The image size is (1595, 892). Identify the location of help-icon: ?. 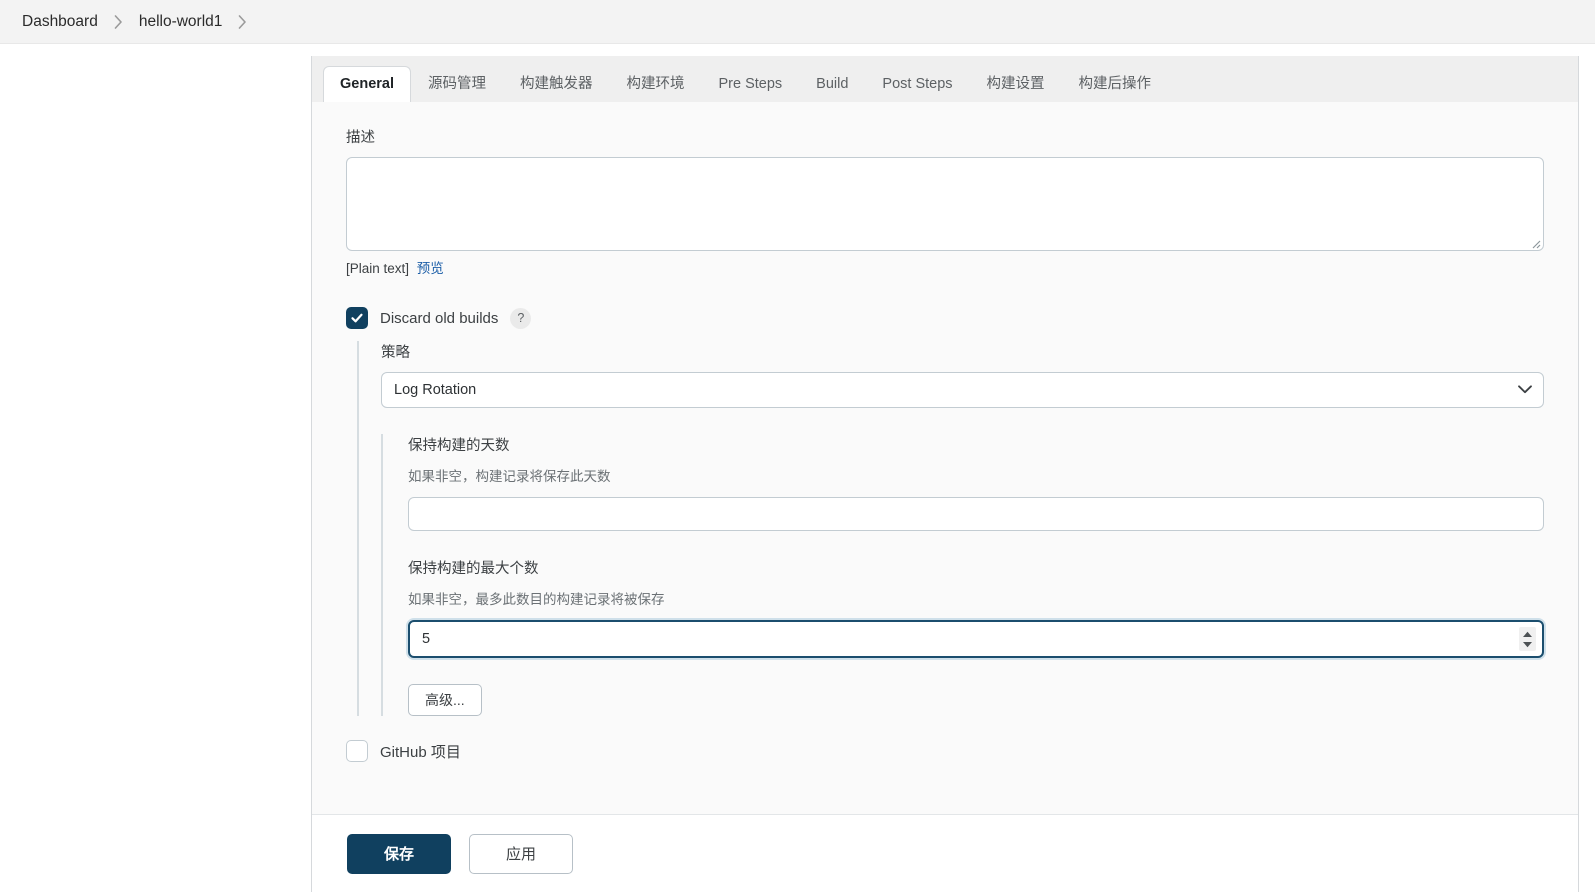
(521, 318).